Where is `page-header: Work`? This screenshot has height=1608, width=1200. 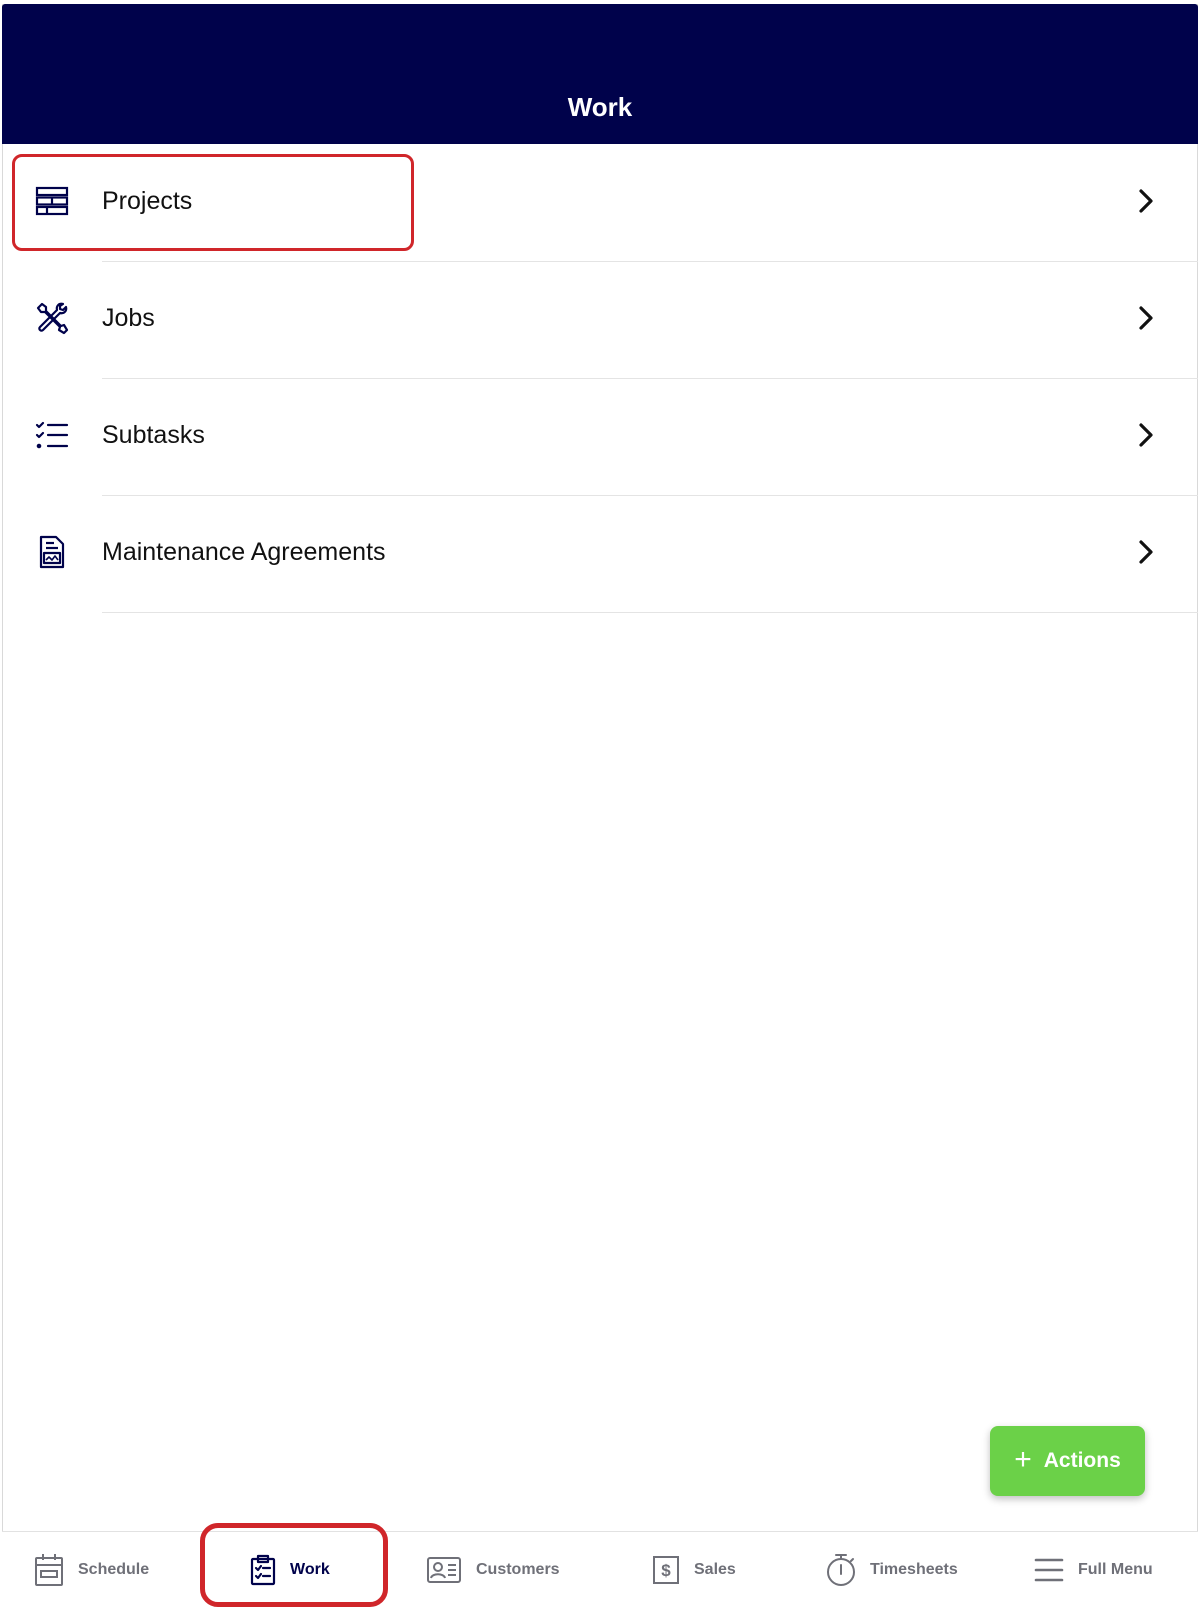
page-header: Work is located at coordinates (600, 74).